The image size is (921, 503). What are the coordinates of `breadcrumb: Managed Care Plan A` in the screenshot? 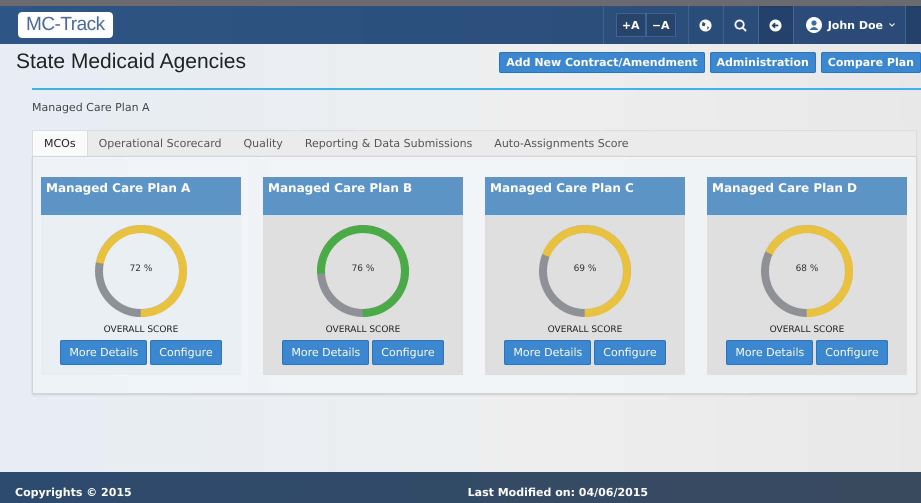 It's located at (91, 107).